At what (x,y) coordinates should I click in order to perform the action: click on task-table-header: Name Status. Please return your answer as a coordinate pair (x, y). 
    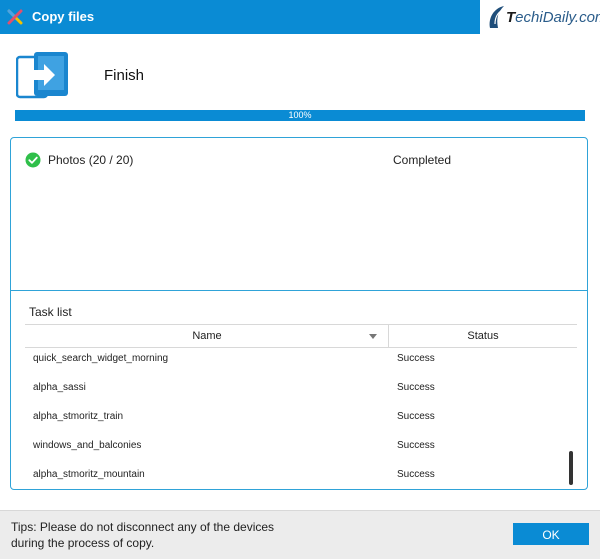
    Looking at the image, I should click on (301, 336).